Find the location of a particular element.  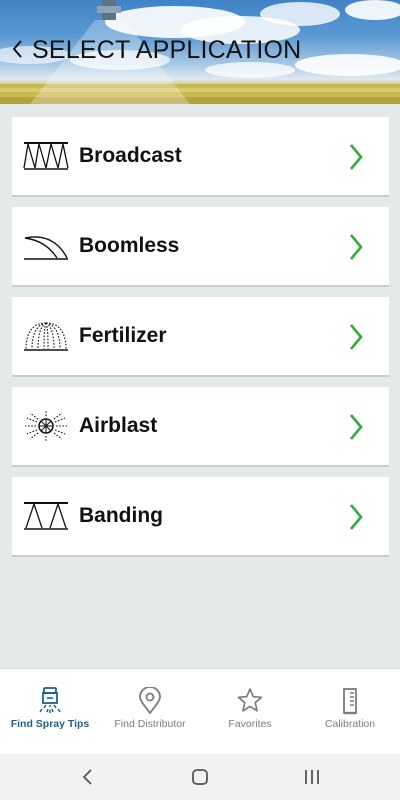

system-recents-icon is located at coordinates (312, 777).